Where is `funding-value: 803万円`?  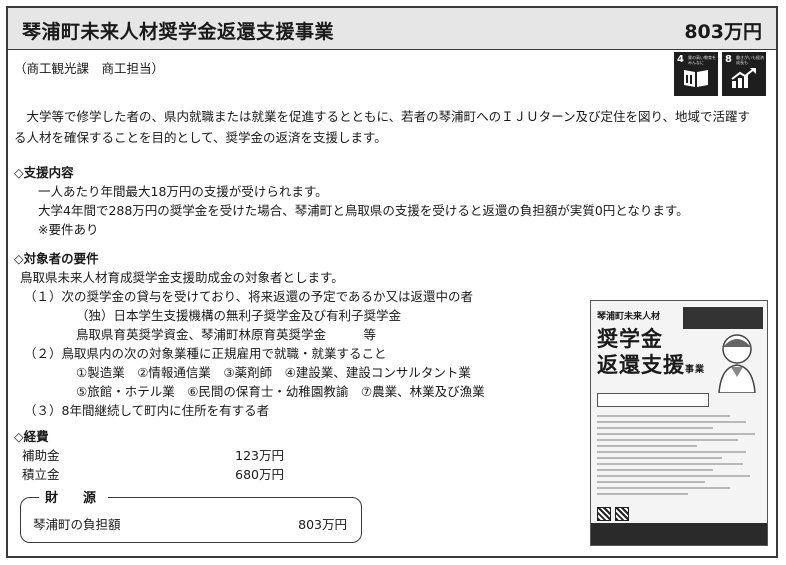
funding-value: 803万円 is located at coordinates (322, 524).